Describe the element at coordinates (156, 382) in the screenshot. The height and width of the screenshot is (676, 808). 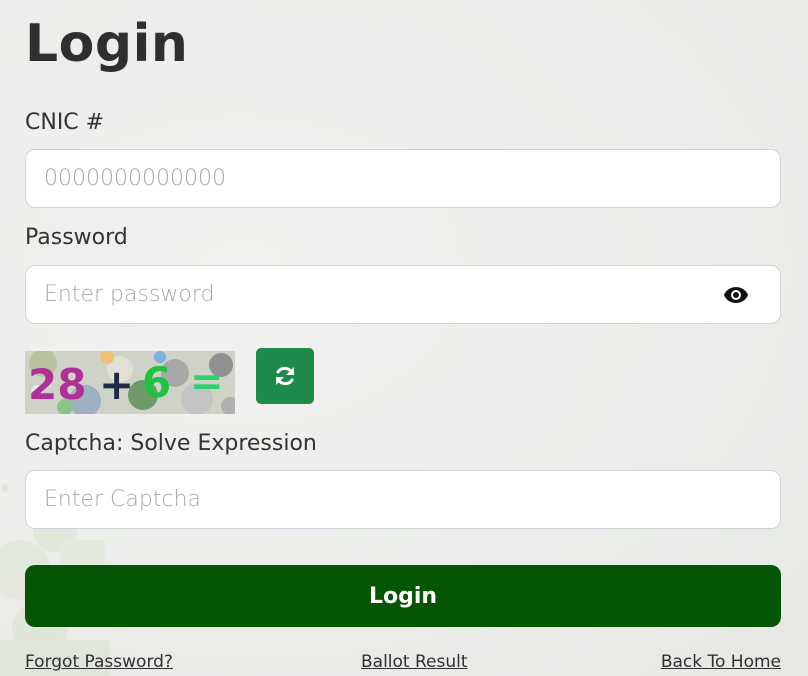
I see `captcha-operand-2: 6` at that location.